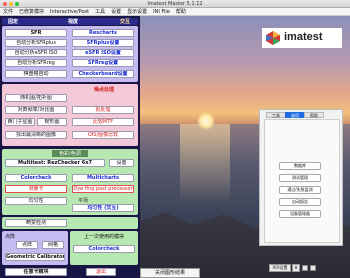 The width and height of the screenshot is (350, 278). I want to click on header-fixed: 固定, so click(13, 22).